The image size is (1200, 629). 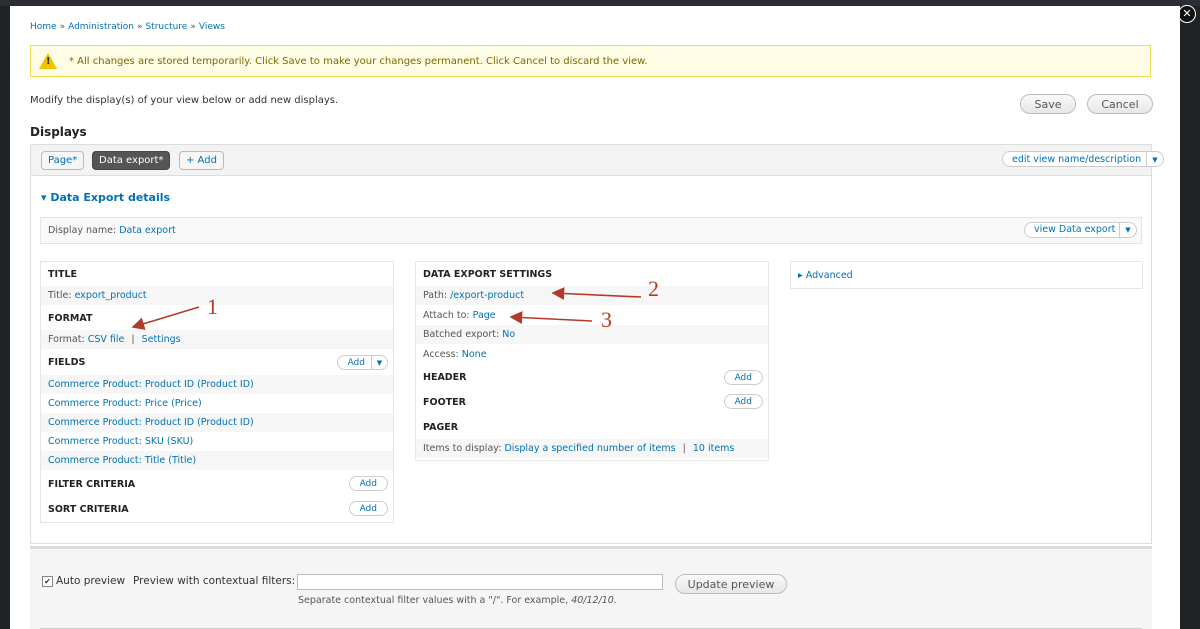 What do you see at coordinates (212, 306) in the screenshot?
I see `annotation-label-1: 1` at bounding box center [212, 306].